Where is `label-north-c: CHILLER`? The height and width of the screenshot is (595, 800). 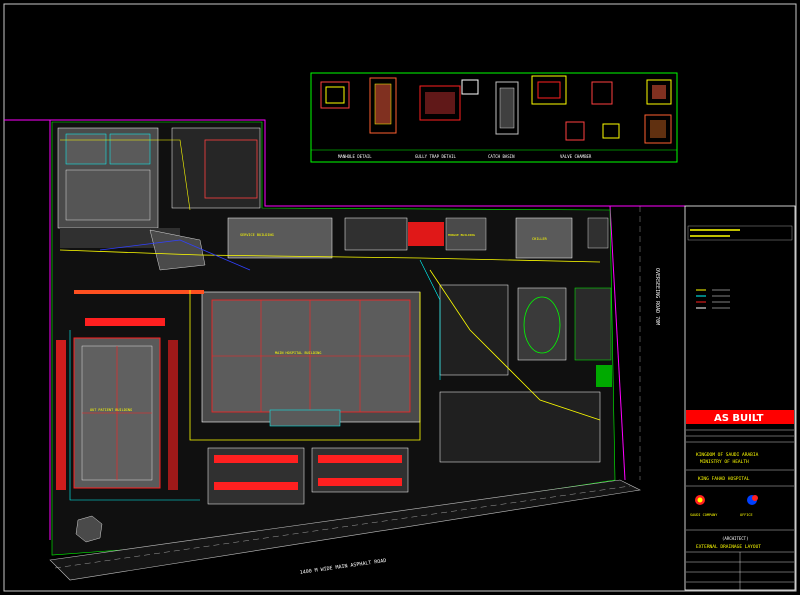
label-north-c: CHILLER is located at coordinates (540, 239).